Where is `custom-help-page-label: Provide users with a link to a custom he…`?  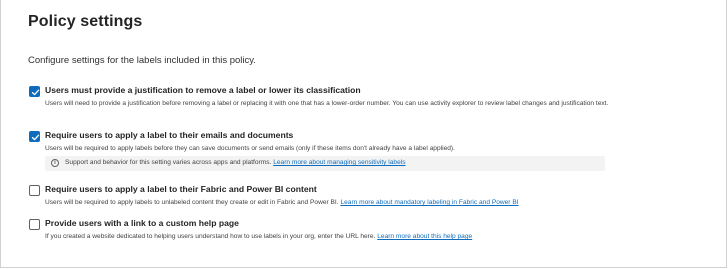
custom-help-page-label: Provide users with a link to a custom he… is located at coordinates (142, 223).